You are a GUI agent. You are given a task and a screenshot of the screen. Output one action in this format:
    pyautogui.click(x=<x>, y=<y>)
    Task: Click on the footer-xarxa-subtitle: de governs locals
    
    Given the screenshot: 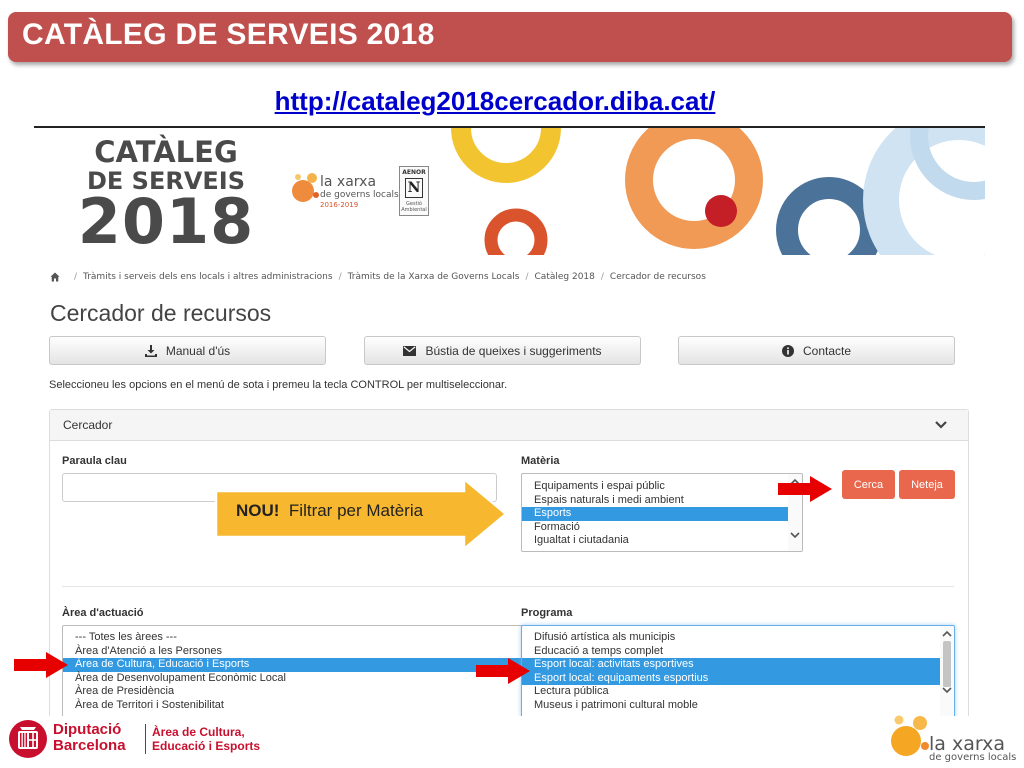 What is the action you would take?
    pyautogui.click(x=973, y=757)
    